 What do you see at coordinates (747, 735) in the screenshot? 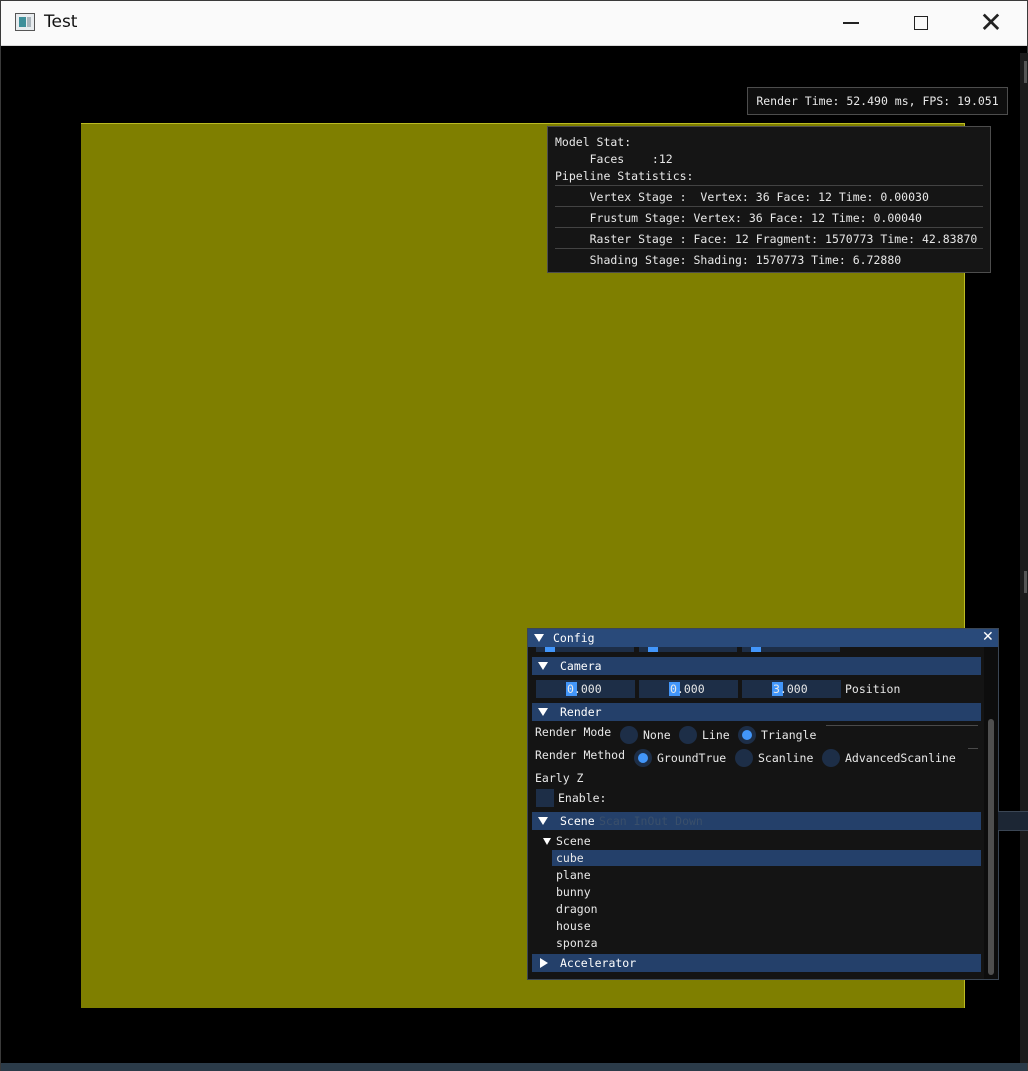
I see `render-mode-triangle-radio` at bounding box center [747, 735].